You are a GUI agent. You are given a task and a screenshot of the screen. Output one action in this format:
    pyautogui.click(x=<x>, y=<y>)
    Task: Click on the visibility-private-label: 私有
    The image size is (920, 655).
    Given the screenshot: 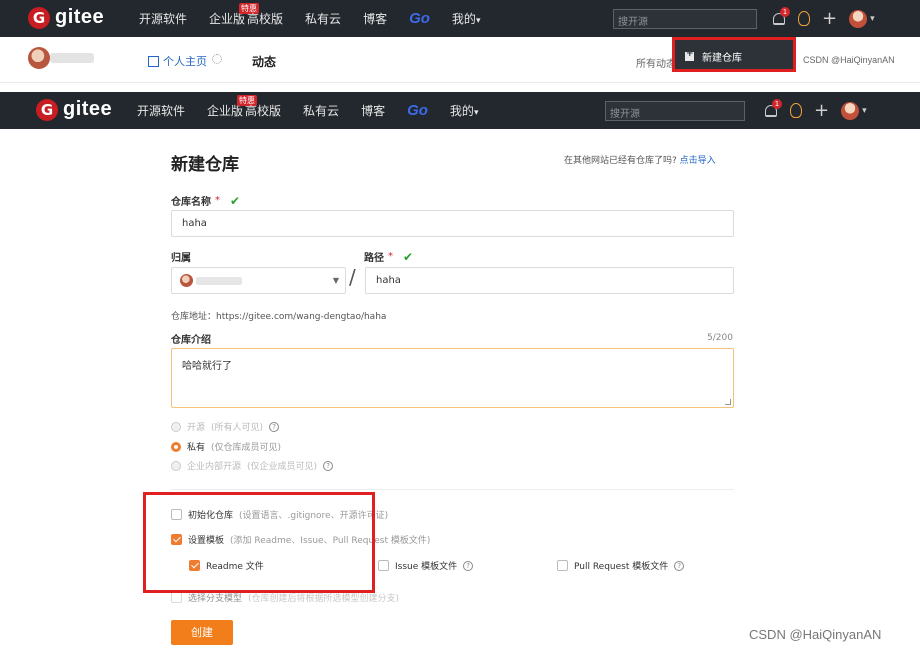 What is the action you would take?
    pyautogui.click(x=196, y=448)
    